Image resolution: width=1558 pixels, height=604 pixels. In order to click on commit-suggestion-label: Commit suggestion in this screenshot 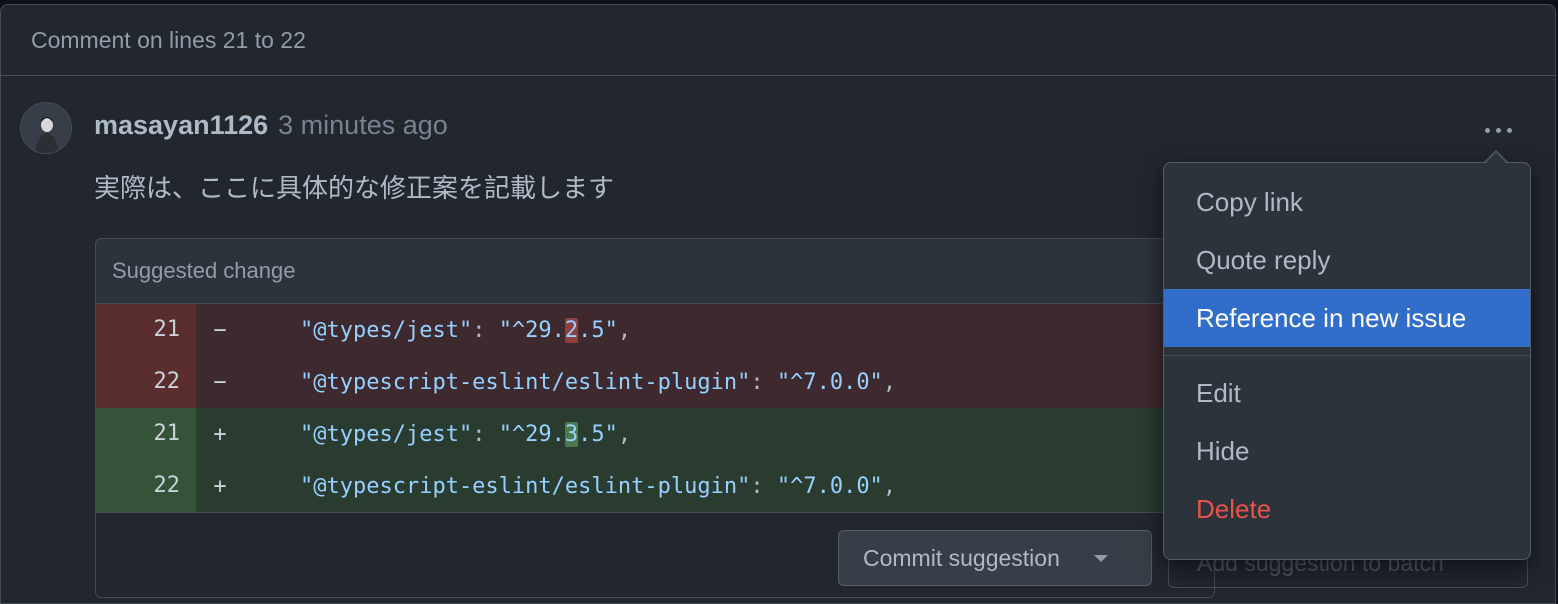, I will do `click(961, 557)`.